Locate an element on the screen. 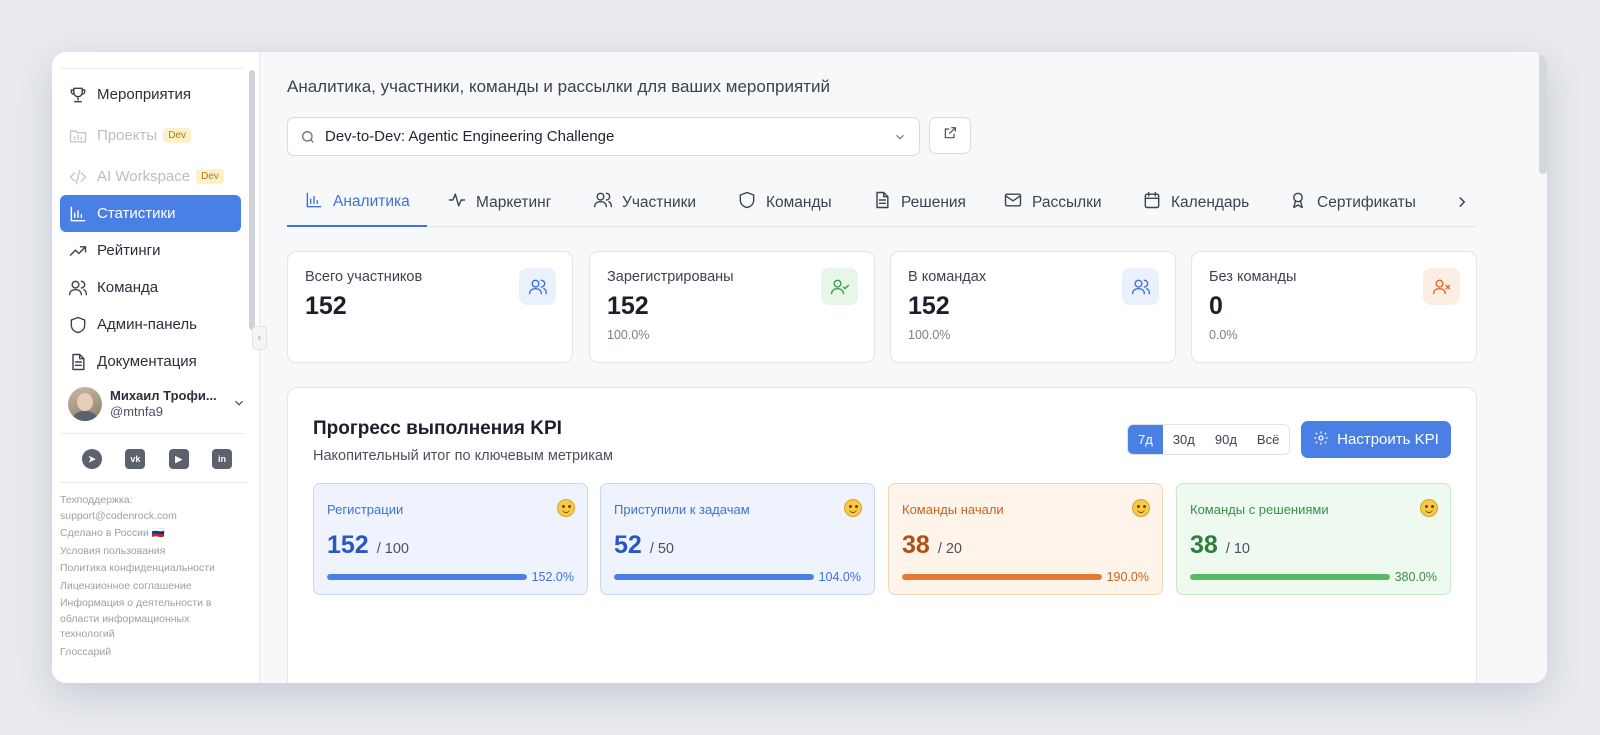 This screenshot has width=1600, height=735. tab-mailings: Рассылки is located at coordinates (1052, 202).